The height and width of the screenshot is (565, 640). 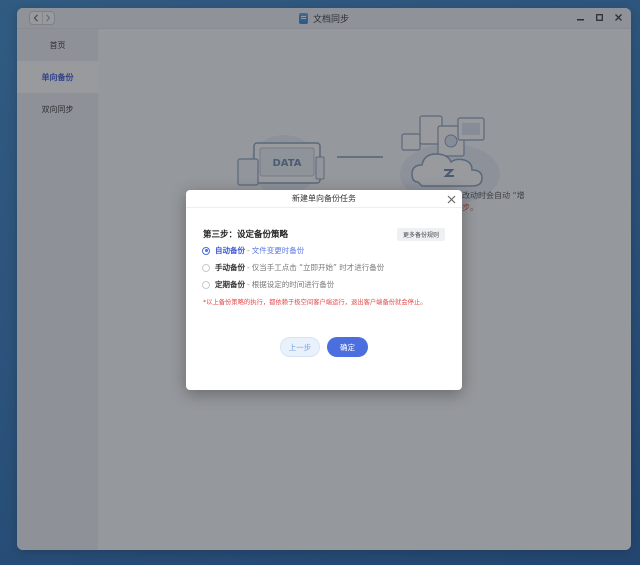 What do you see at coordinates (206, 284) in the screenshot?
I see `radio-scheduled-backup` at bounding box center [206, 284].